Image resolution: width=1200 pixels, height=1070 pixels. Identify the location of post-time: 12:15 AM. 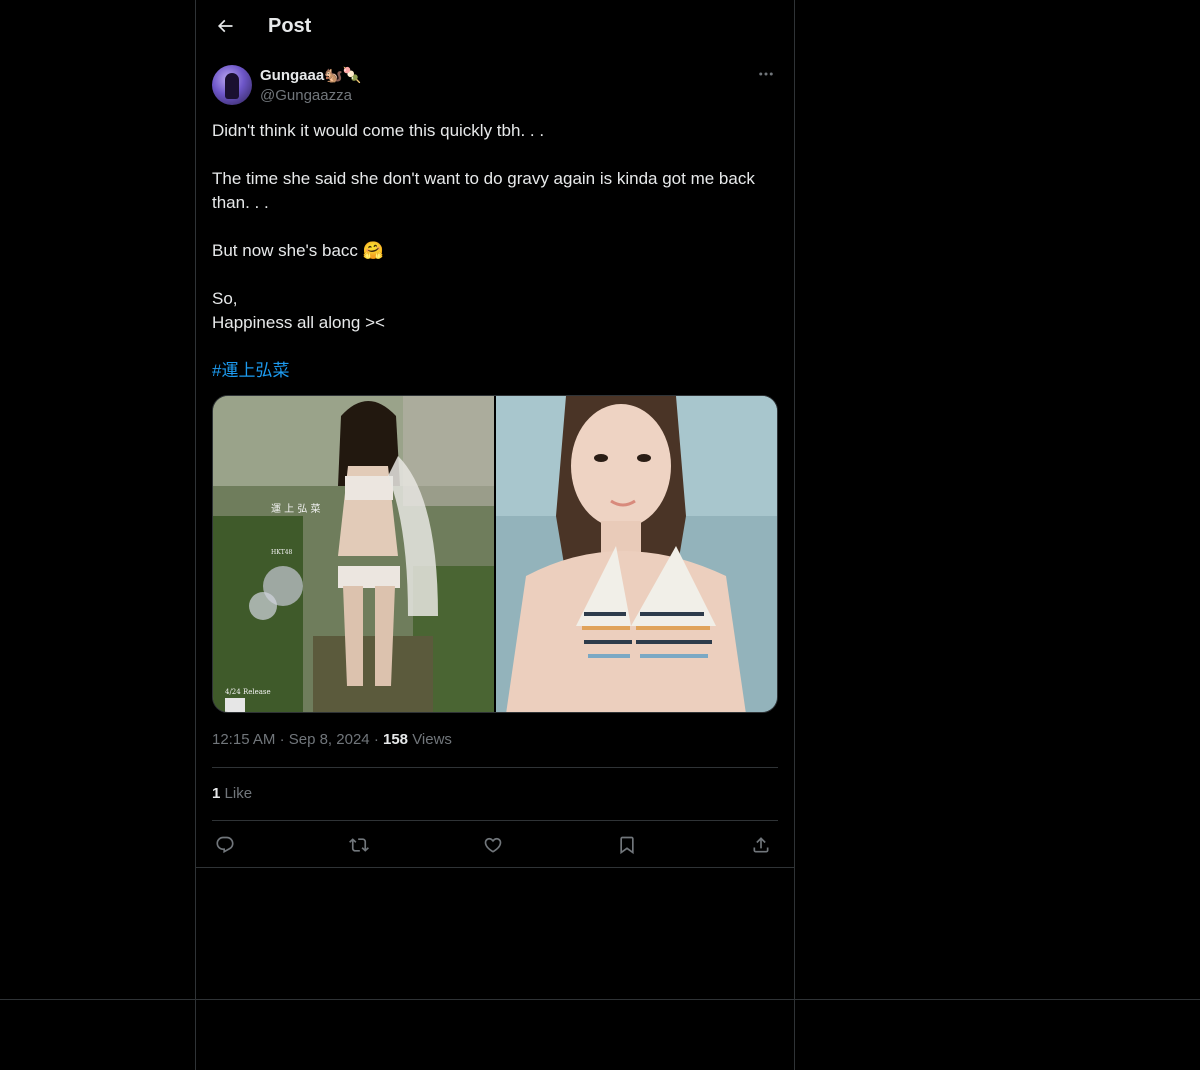
(243, 739).